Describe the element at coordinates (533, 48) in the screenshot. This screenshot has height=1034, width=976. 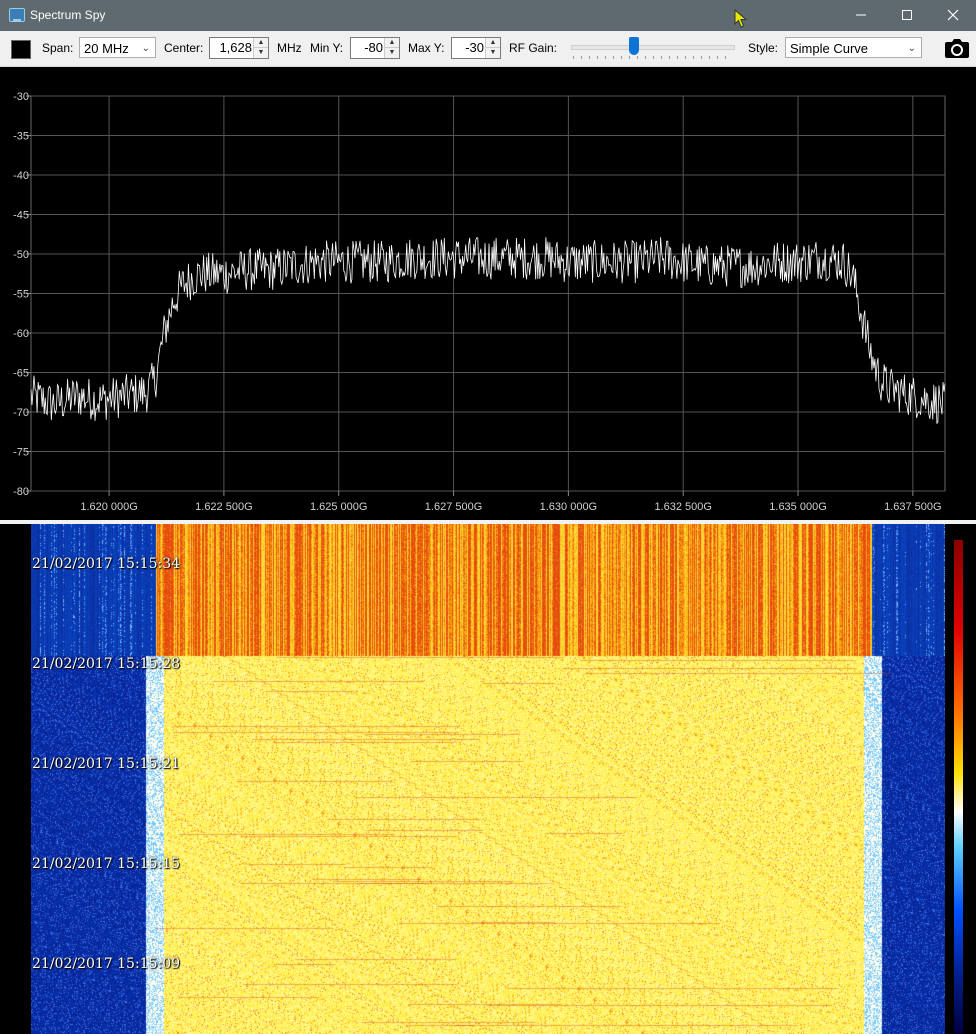
I see `rfgain-label: RF Gain:` at that location.